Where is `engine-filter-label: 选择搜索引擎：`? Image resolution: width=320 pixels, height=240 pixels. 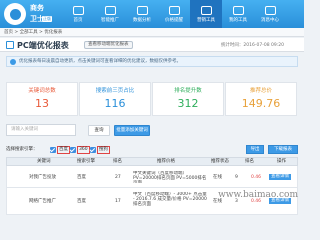 engine-filter-label: 选择搜索引擎： is located at coordinates (22, 149).